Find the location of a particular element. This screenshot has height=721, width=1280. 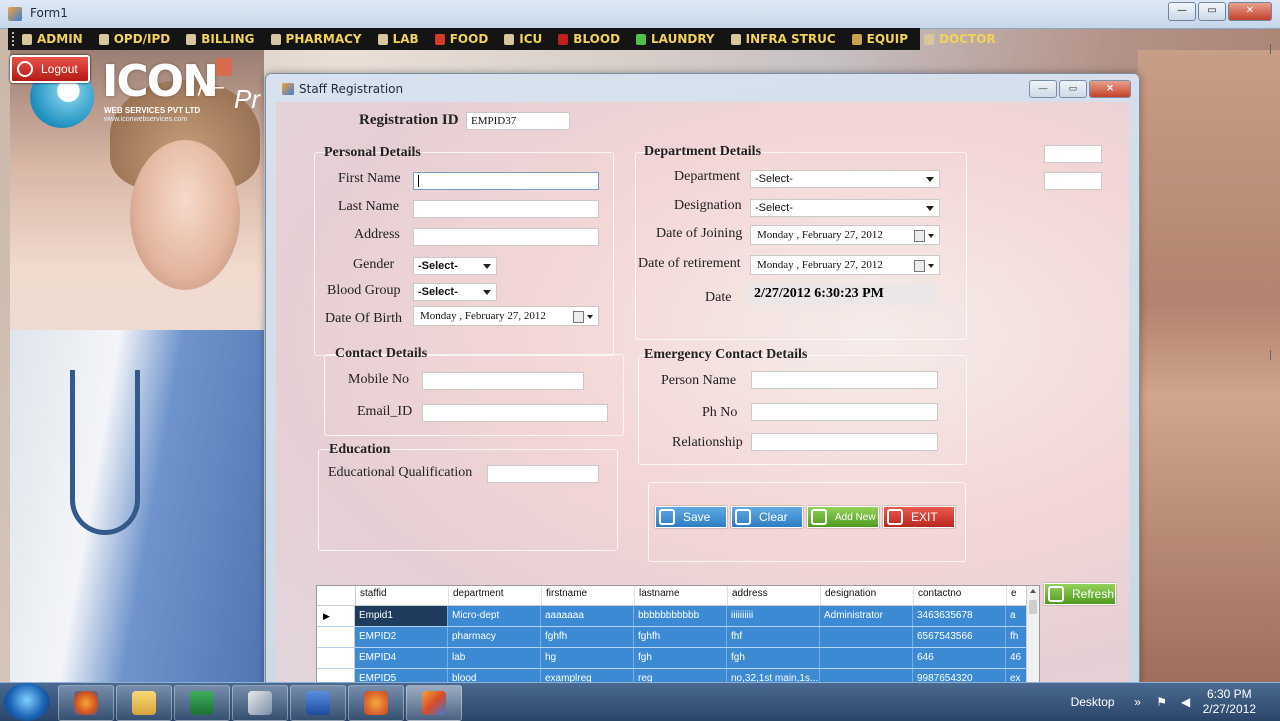

date-of-joining-picker: Monday , February 27, 2012 is located at coordinates (845, 235).